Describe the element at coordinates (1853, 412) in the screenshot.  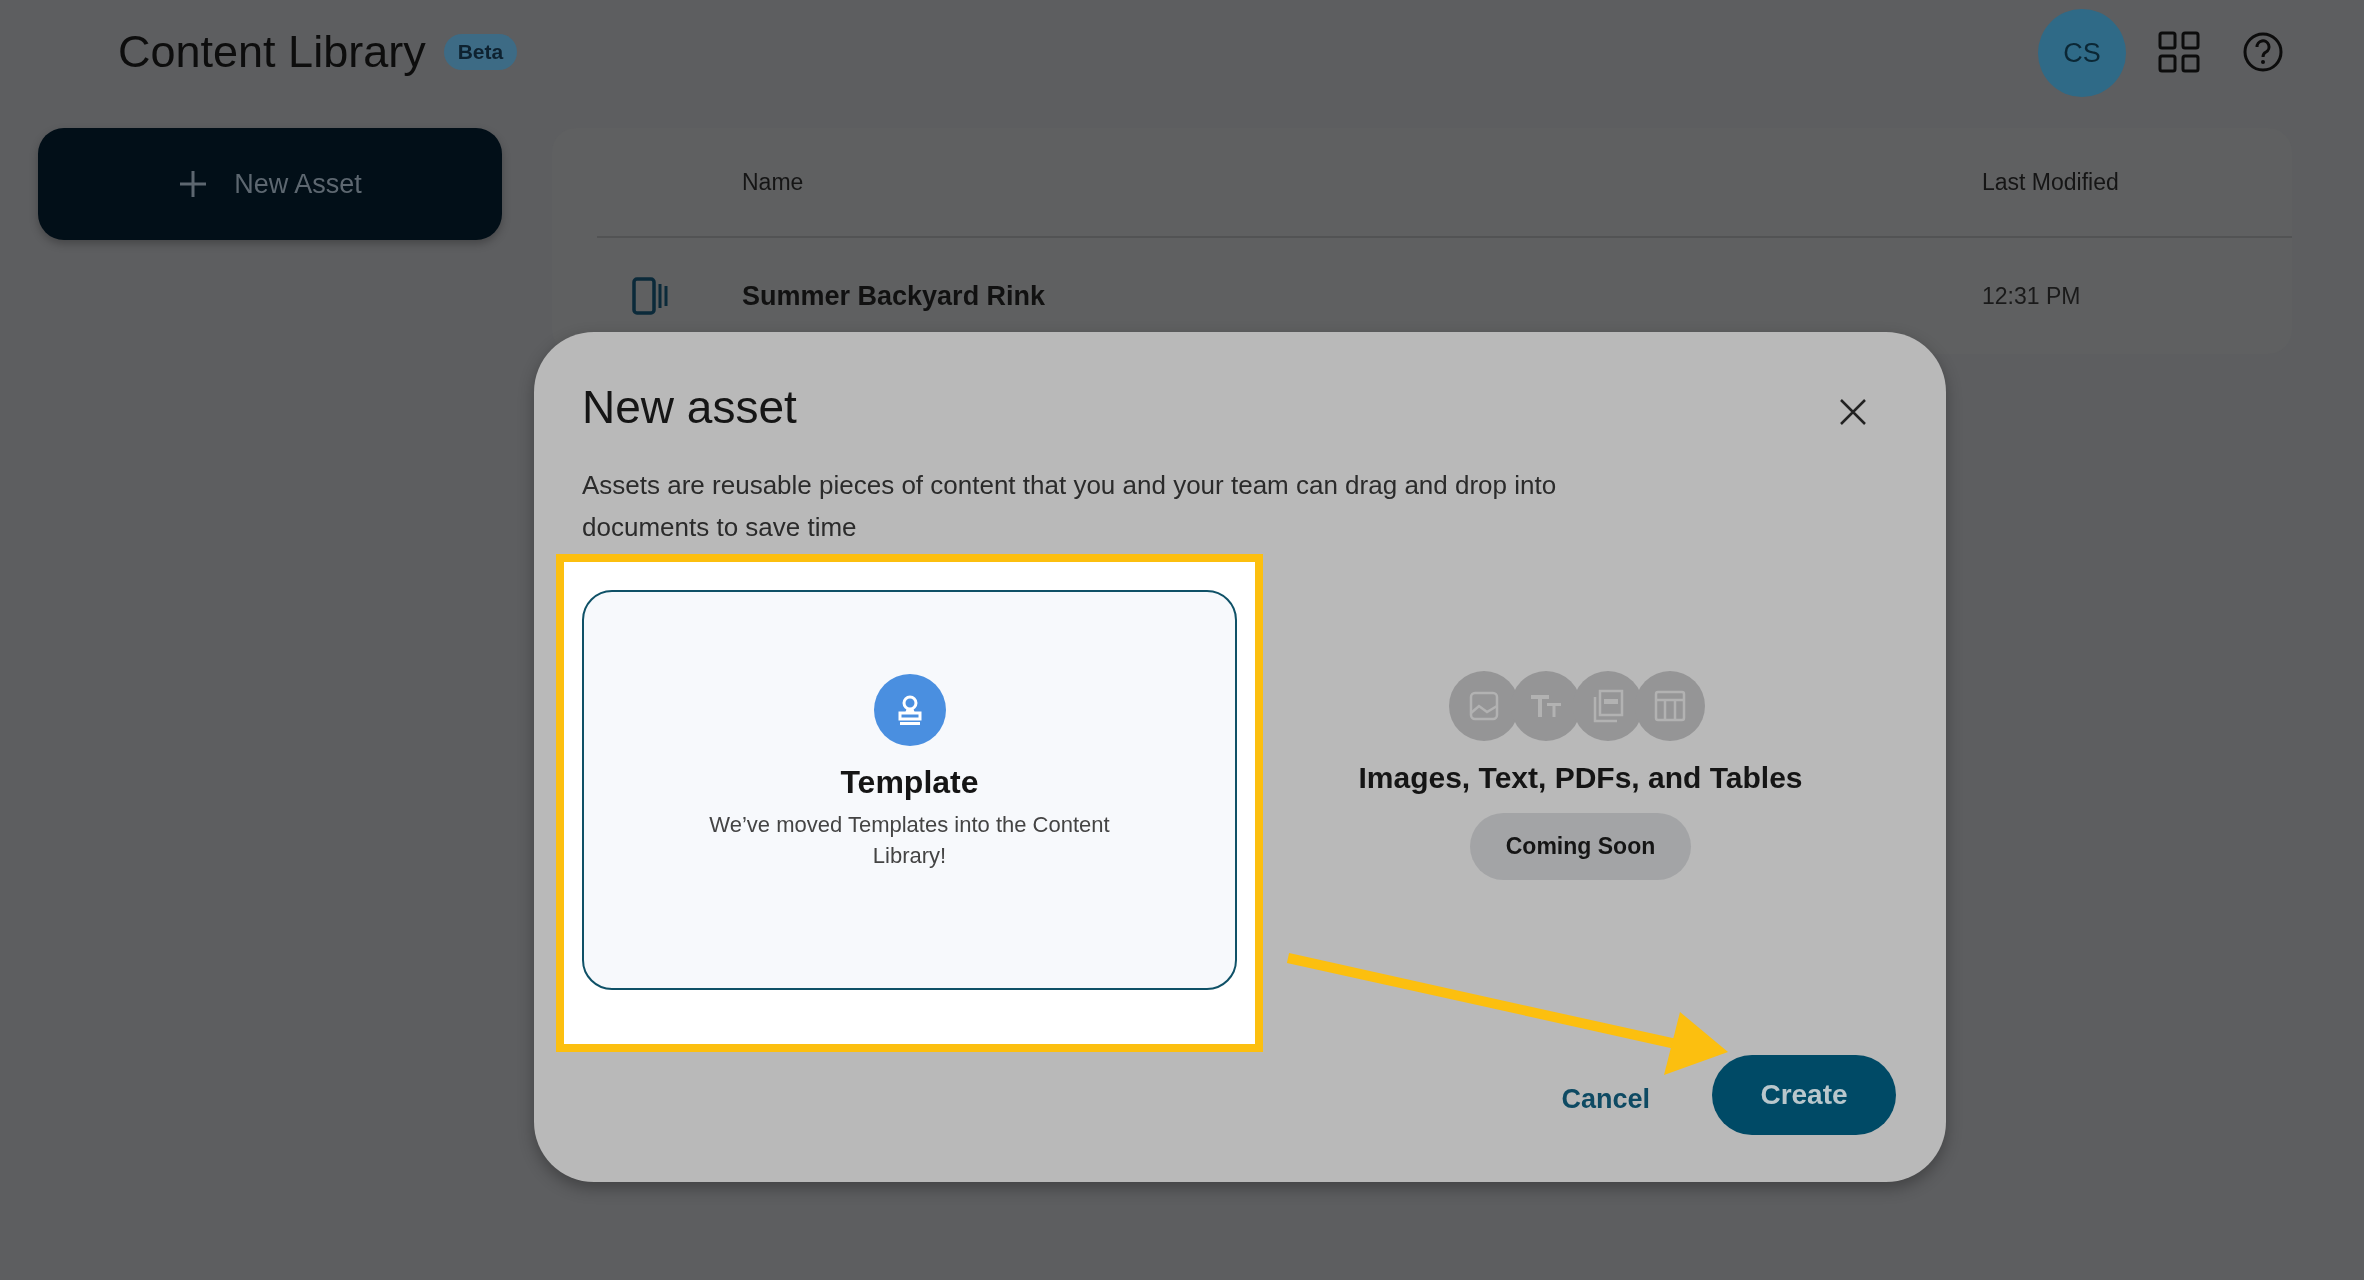
I see `close-icon` at that location.